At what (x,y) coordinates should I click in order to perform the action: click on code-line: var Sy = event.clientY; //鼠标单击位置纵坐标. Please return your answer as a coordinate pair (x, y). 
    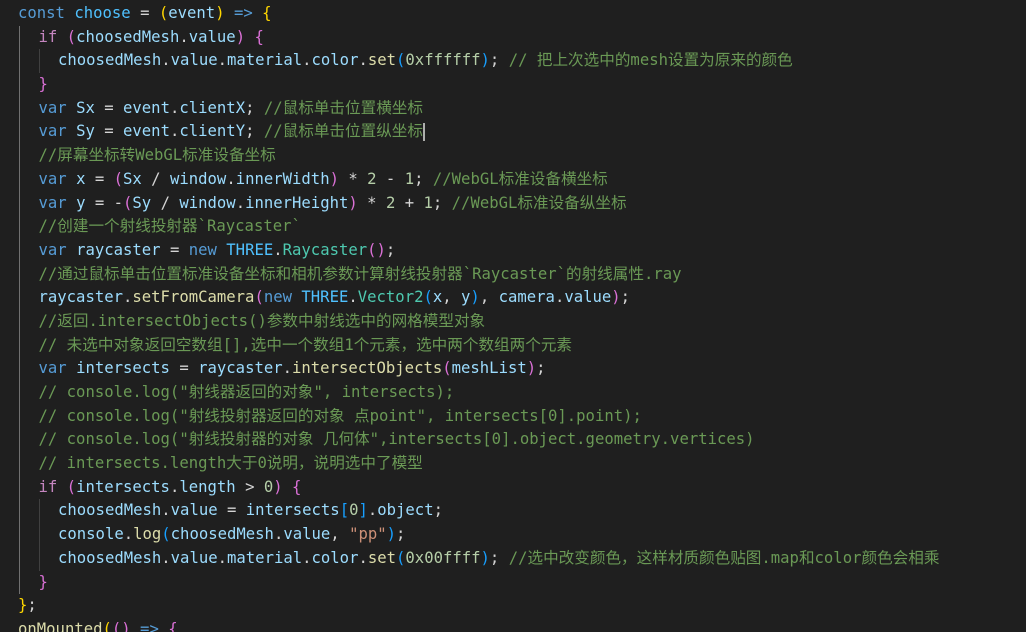
    Looking at the image, I should click on (513, 132).